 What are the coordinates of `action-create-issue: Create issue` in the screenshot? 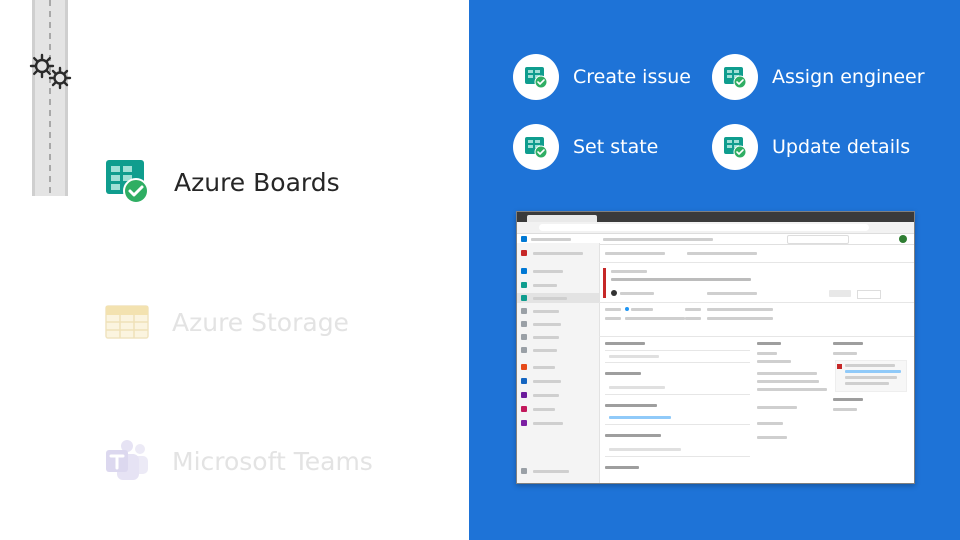 It's located at (602, 77).